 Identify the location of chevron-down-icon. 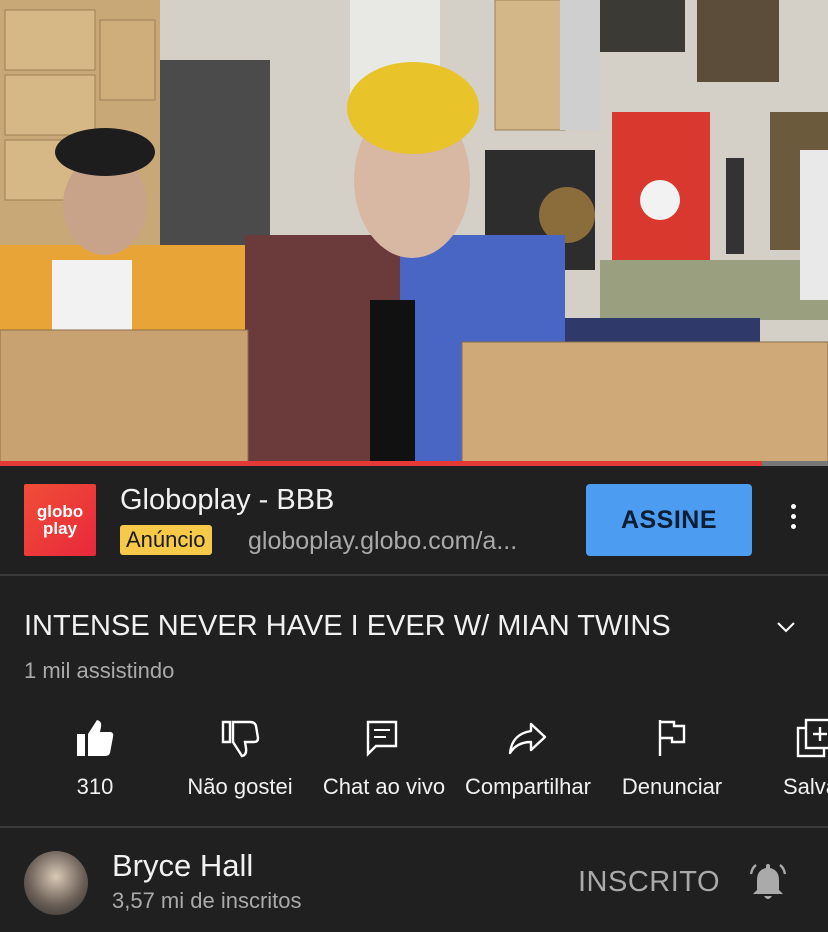
(786, 627).